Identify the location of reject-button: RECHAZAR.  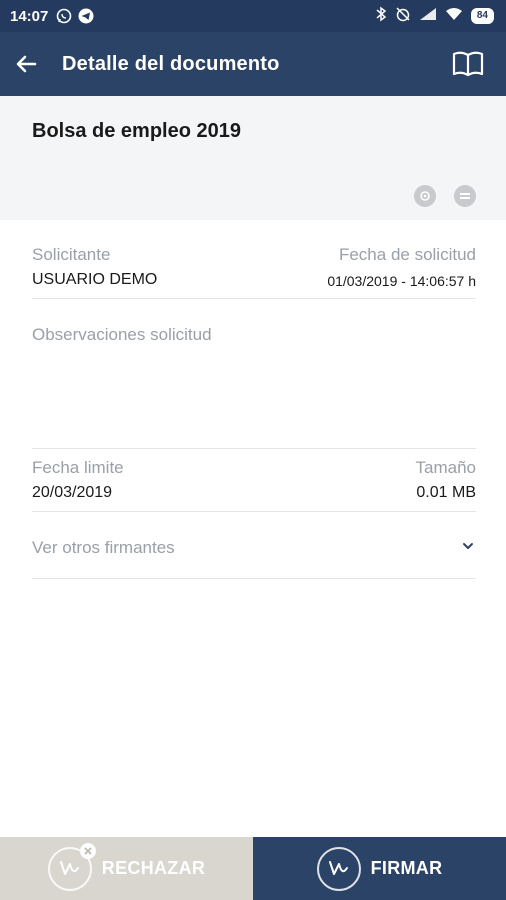
(126, 868).